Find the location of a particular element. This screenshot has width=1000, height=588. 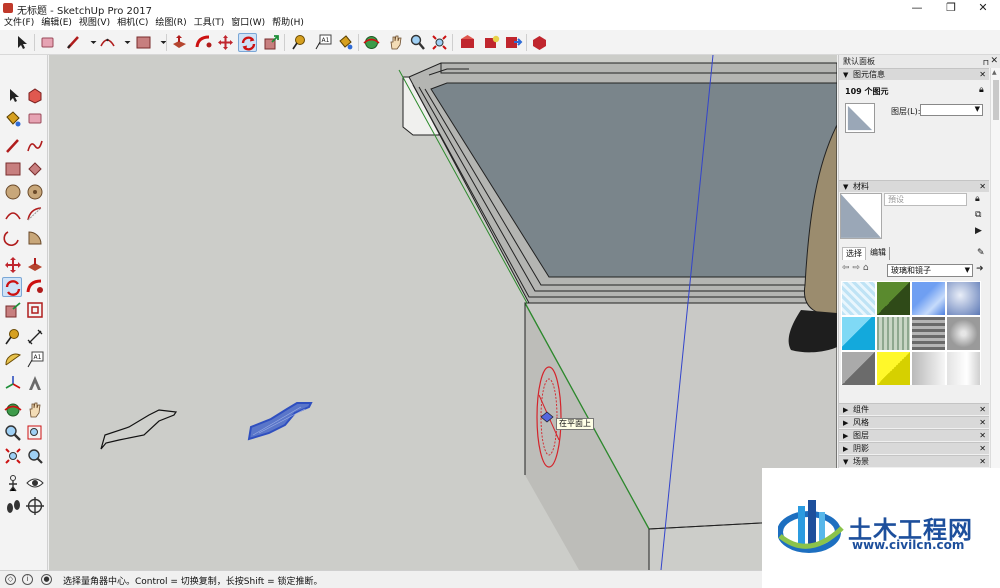

rectangle-tool-icon is located at coordinates (143, 42).